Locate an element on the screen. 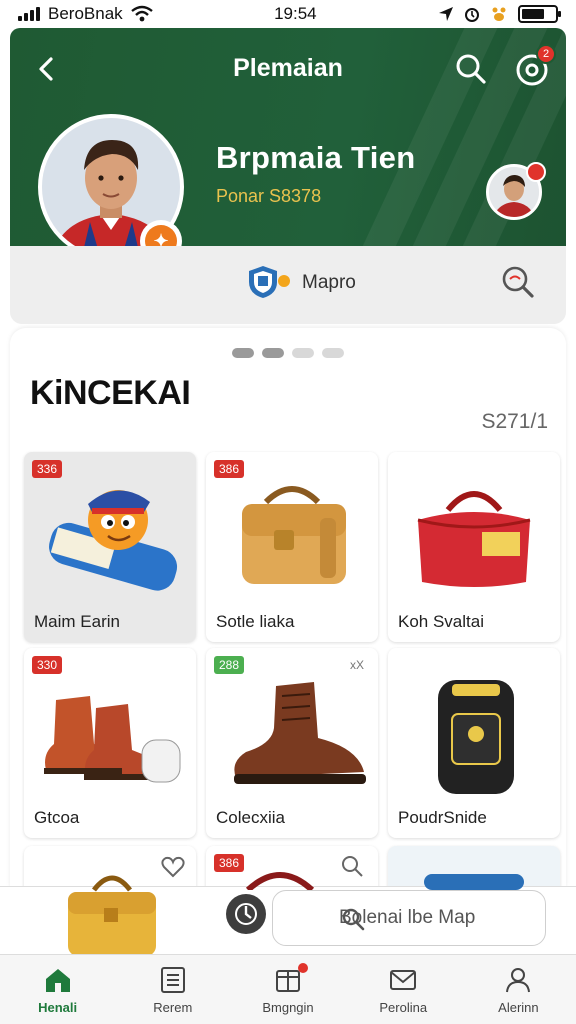 The width and height of the screenshot is (576, 1024). blue-item-icon is located at coordinates (474, 882).